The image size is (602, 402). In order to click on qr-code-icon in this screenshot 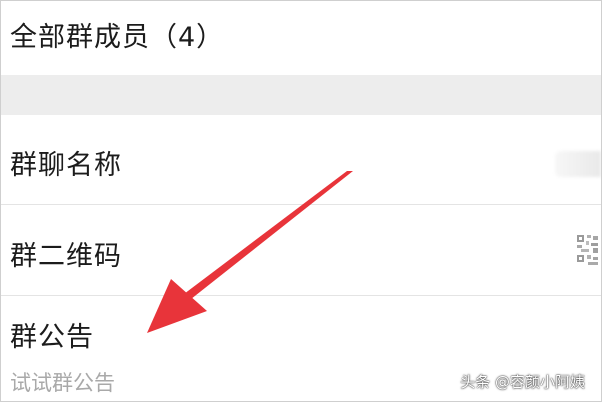, I will do `click(588, 250)`.